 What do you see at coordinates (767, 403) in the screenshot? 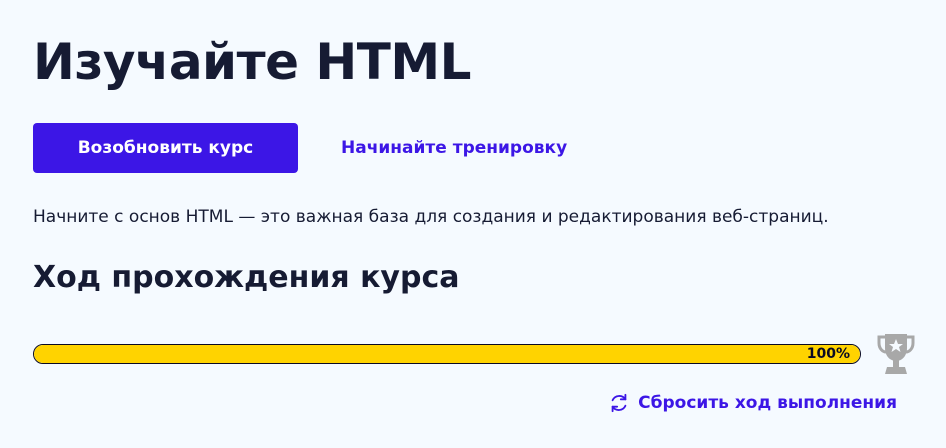
I see `reset-progress-label: Сбросить ход выполнения` at bounding box center [767, 403].